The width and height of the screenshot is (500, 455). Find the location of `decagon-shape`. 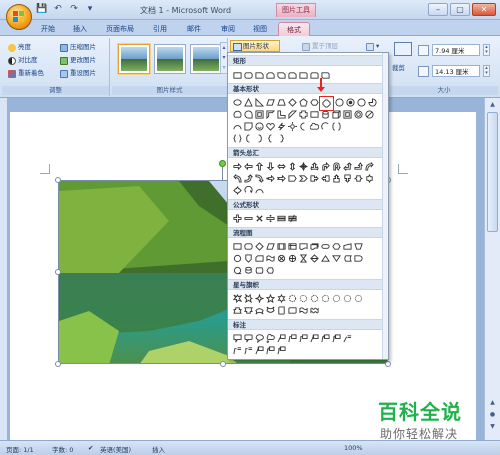

decagon-shape is located at coordinates (339, 102).